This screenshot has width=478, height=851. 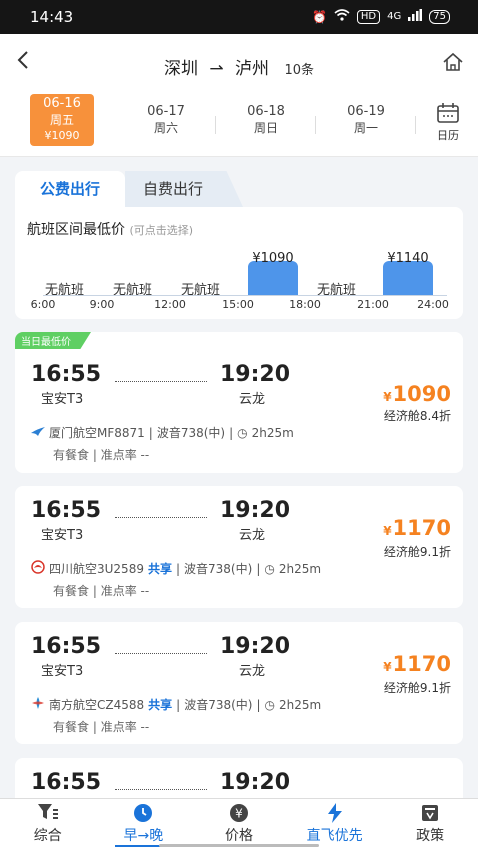 What do you see at coordinates (38, 568) in the screenshot?
I see `sichuan-airlines-logo-icon` at bounding box center [38, 568].